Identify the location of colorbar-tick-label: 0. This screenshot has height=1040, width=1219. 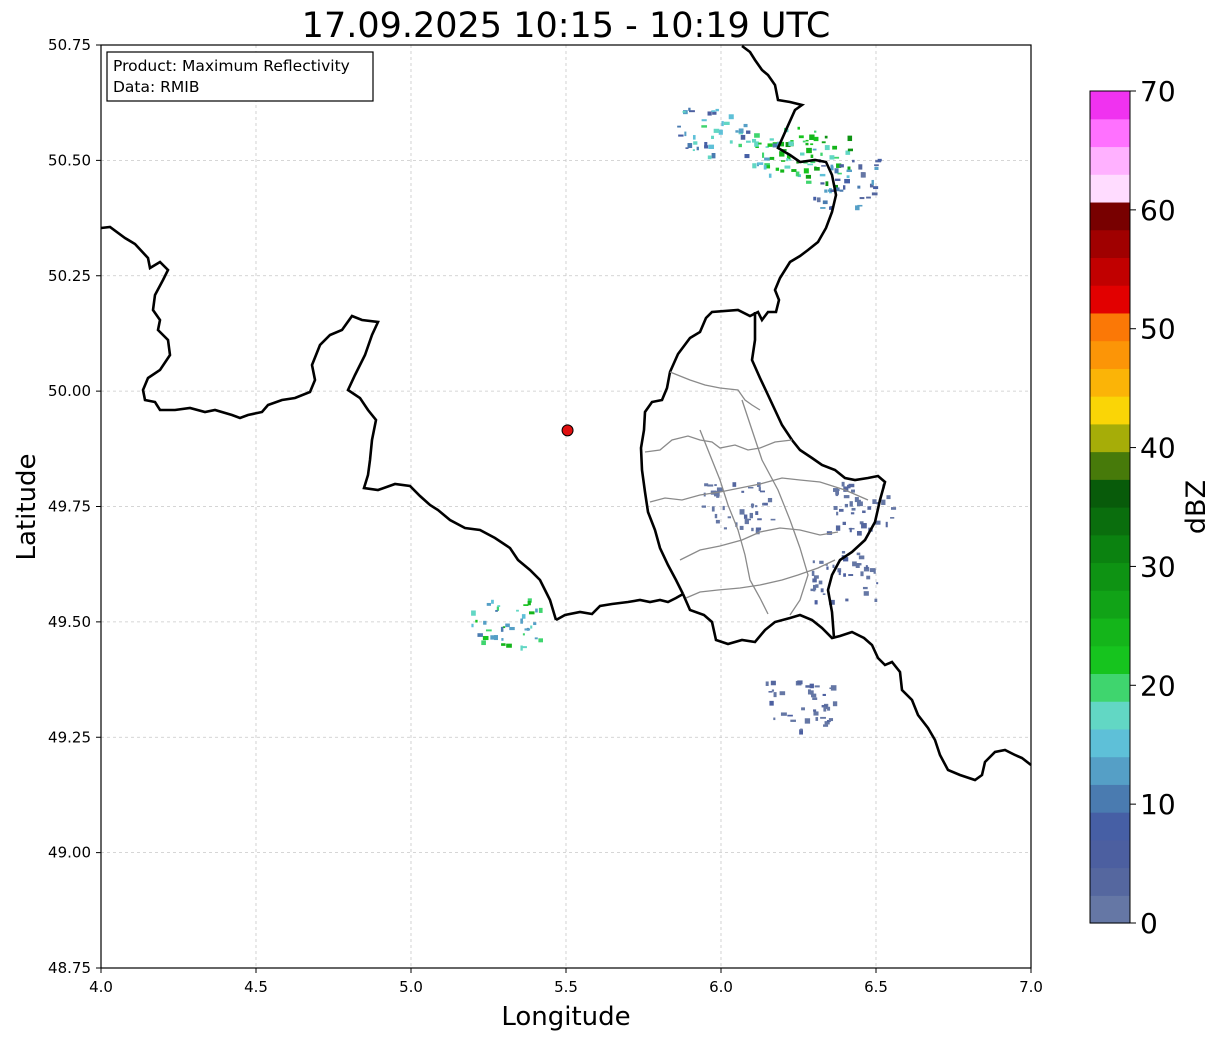
(1149, 923).